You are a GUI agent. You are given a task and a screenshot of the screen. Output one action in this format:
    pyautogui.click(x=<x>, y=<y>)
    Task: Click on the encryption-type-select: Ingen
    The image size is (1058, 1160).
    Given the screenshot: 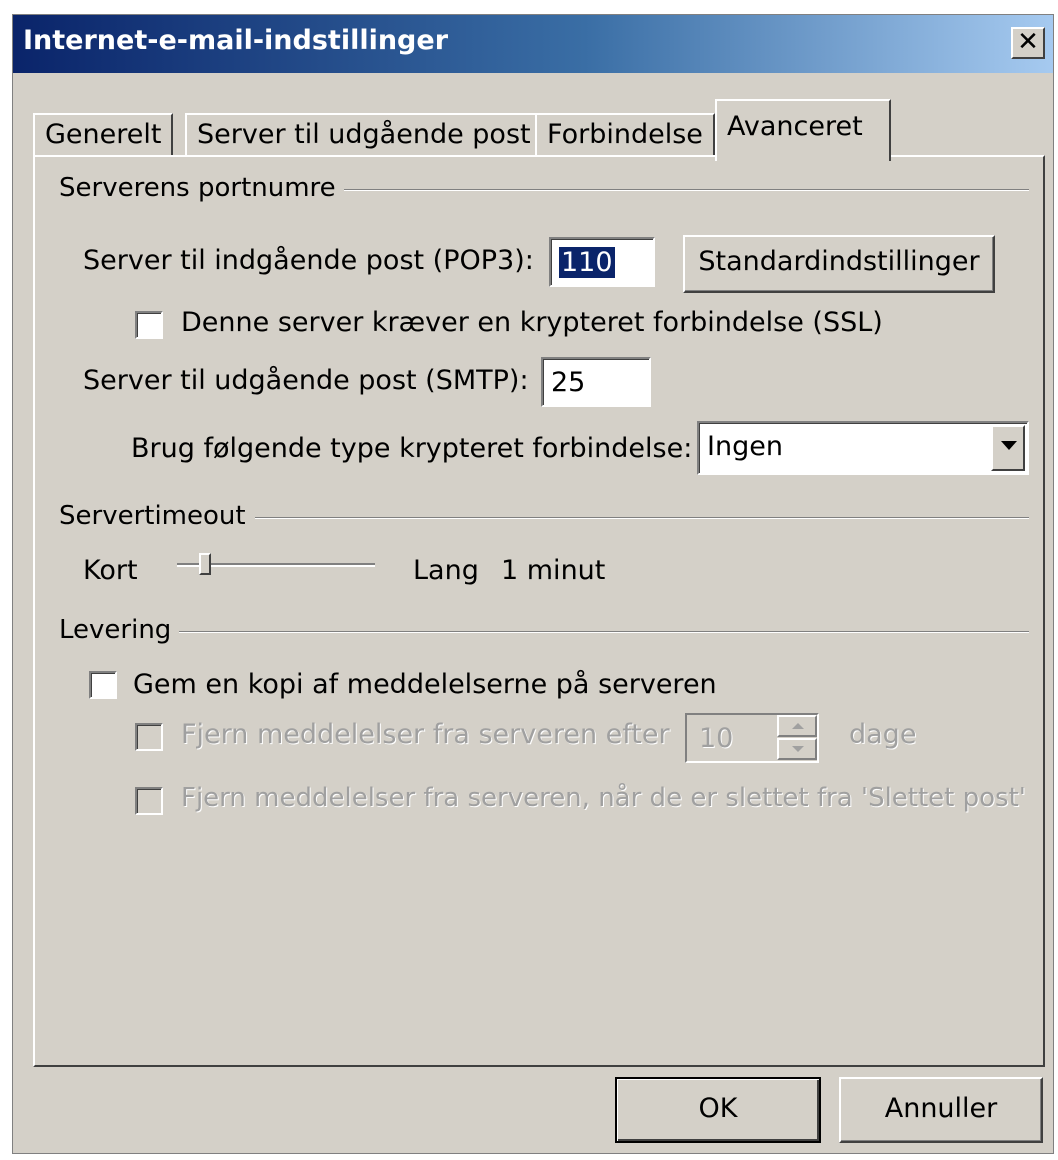 What is the action you would take?
    pyautogui.click(x=863, y=448)
    